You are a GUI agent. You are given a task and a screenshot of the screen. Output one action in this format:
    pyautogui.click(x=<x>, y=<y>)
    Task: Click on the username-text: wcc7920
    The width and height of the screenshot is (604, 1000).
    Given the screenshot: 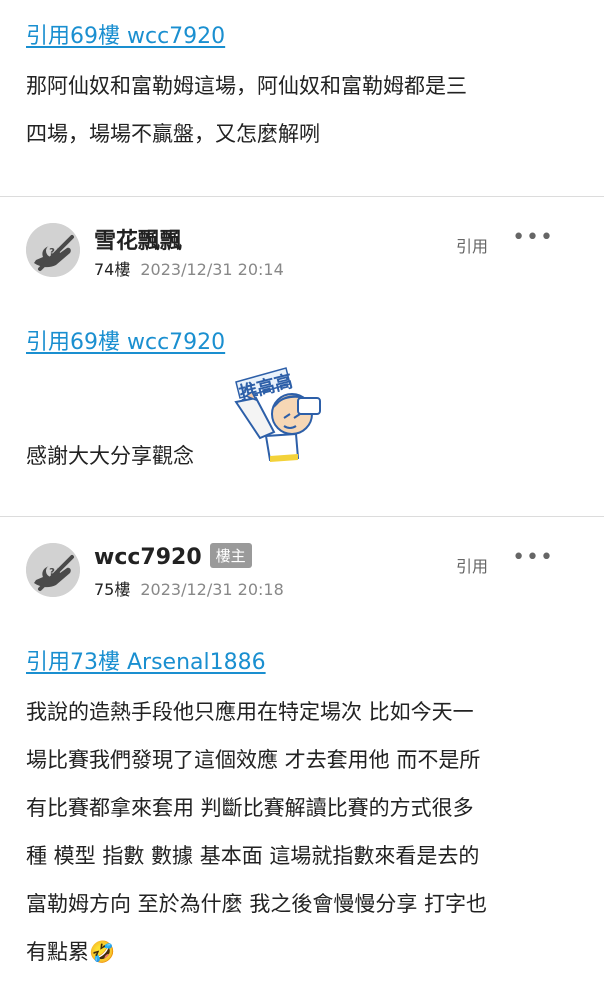 What is the action you would take?
    pyautogui.click(x=148, y=557)
    